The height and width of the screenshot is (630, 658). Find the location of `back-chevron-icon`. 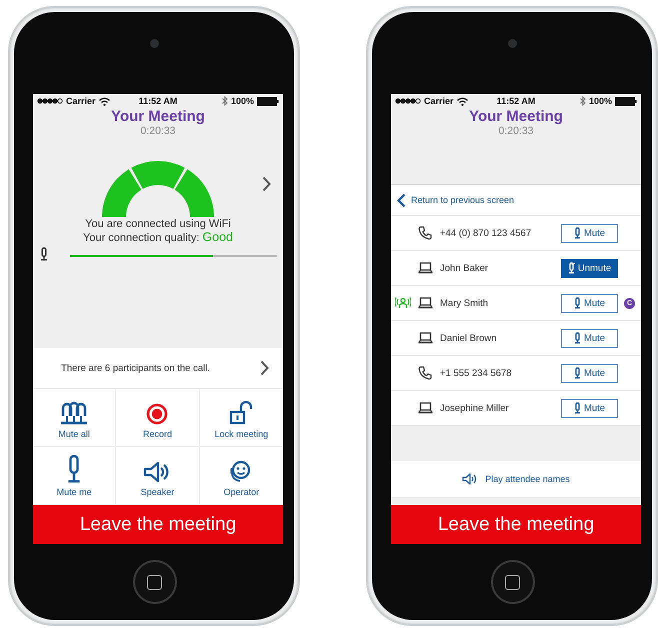

back-chevron-icon is located at coordinates (401, 200).